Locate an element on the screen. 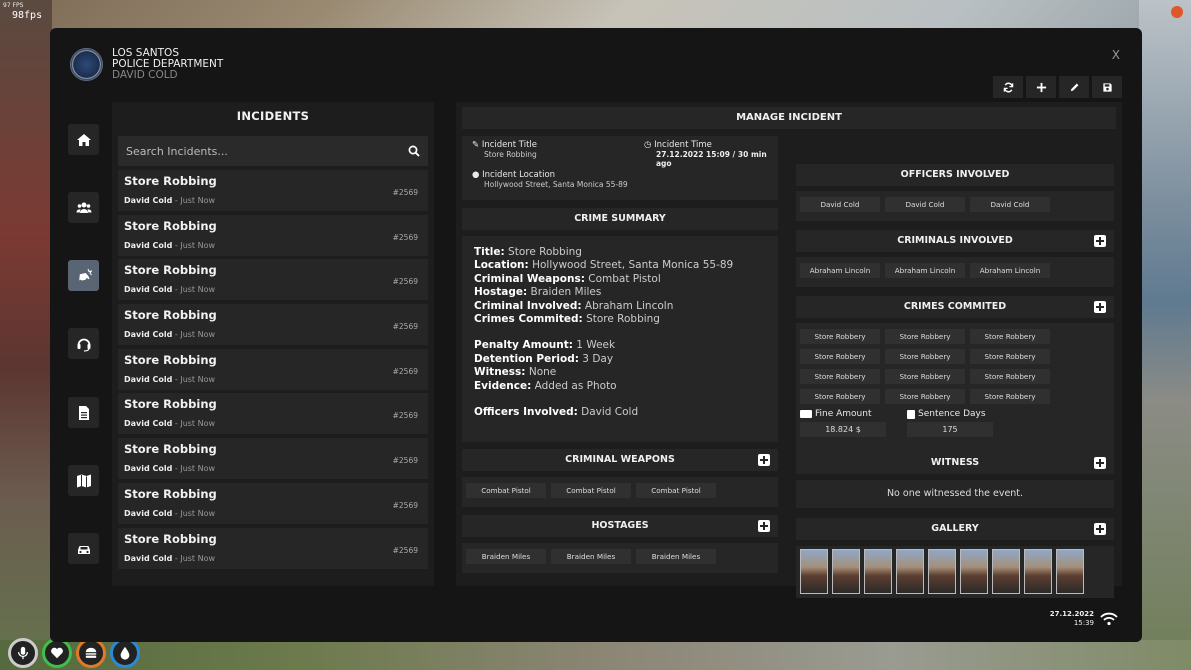 The height and width of the screenshot is (670, 1191). close-button: X is located at coordinates (1116, 55).